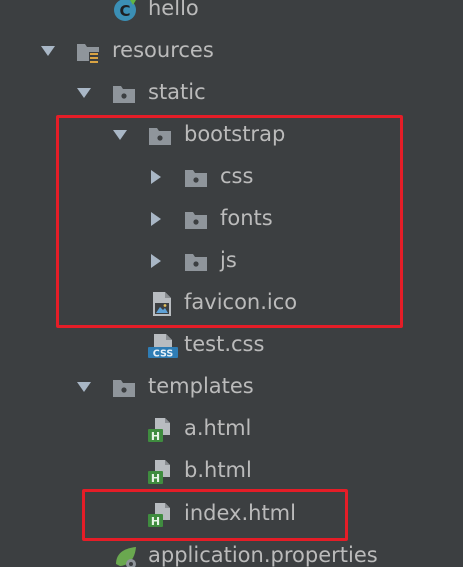 The width and height of the screenshot is (463, 567). What do you see at coordinates (231, 51) in the screenshot?
I see `tree-item-resources: resources` at bounding box center [231, 51].